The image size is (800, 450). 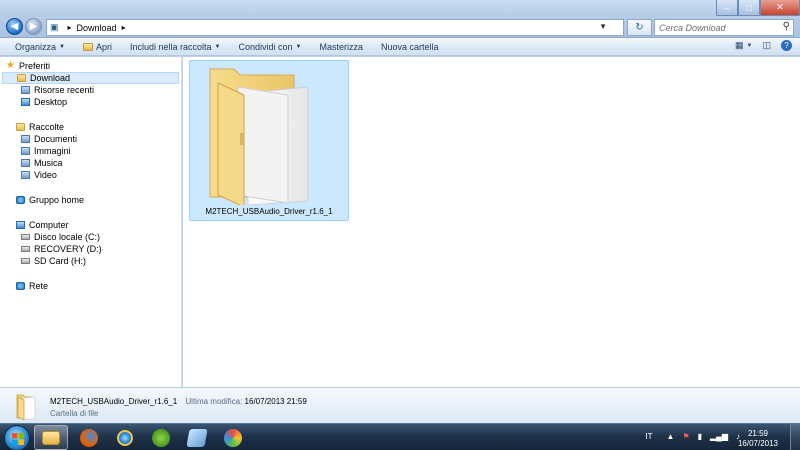 I want to click on drive-icon, so click(x=25, y=249).